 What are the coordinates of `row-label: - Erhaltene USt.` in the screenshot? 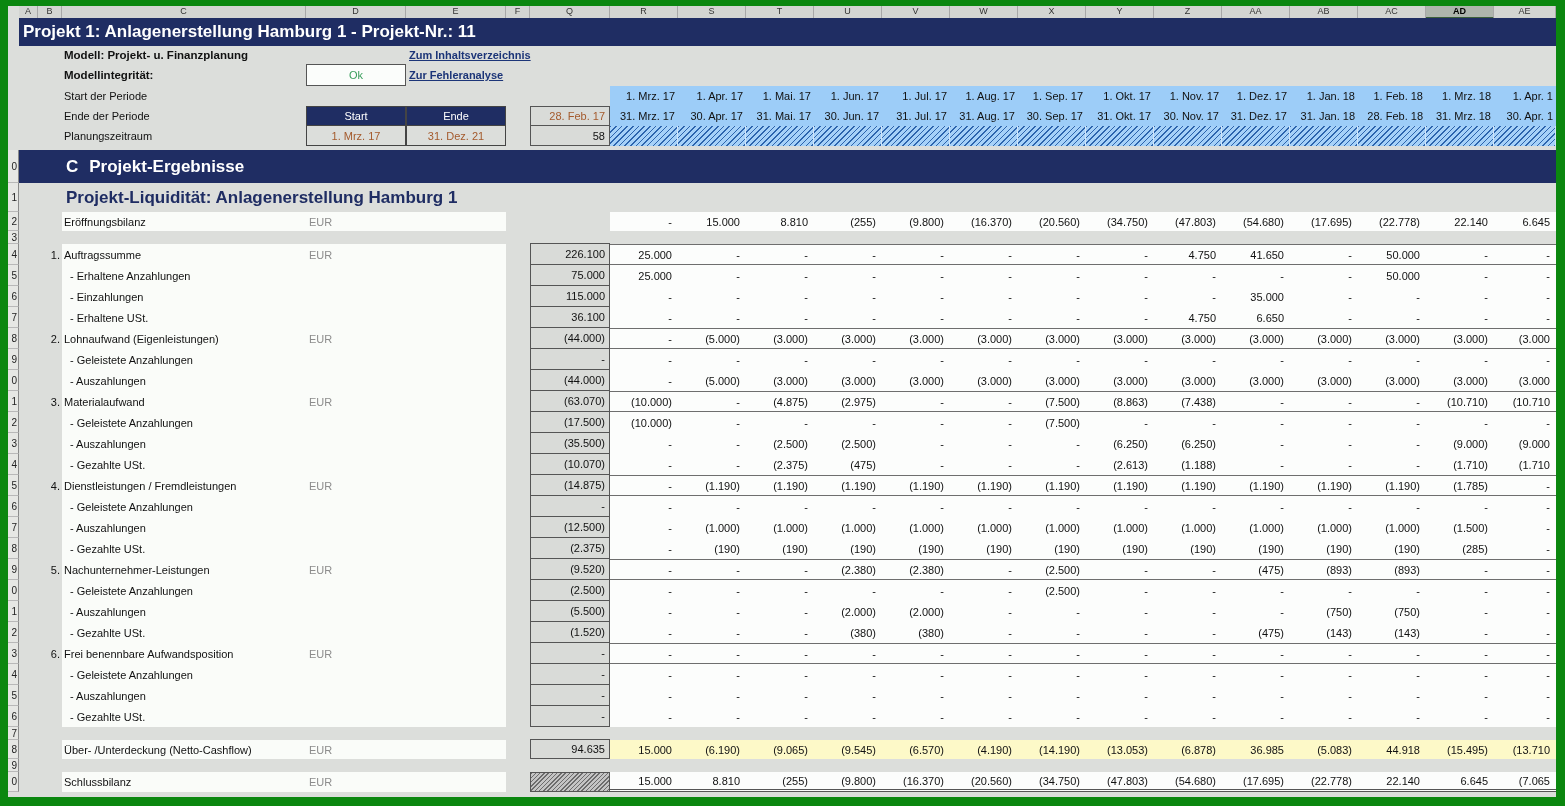 It's located at (109, 317).